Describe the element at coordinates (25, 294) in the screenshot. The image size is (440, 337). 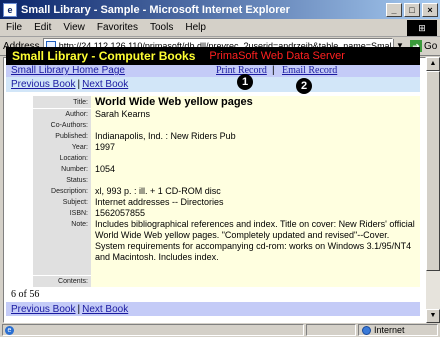
I see `record-count: 6 of 56` at that location.